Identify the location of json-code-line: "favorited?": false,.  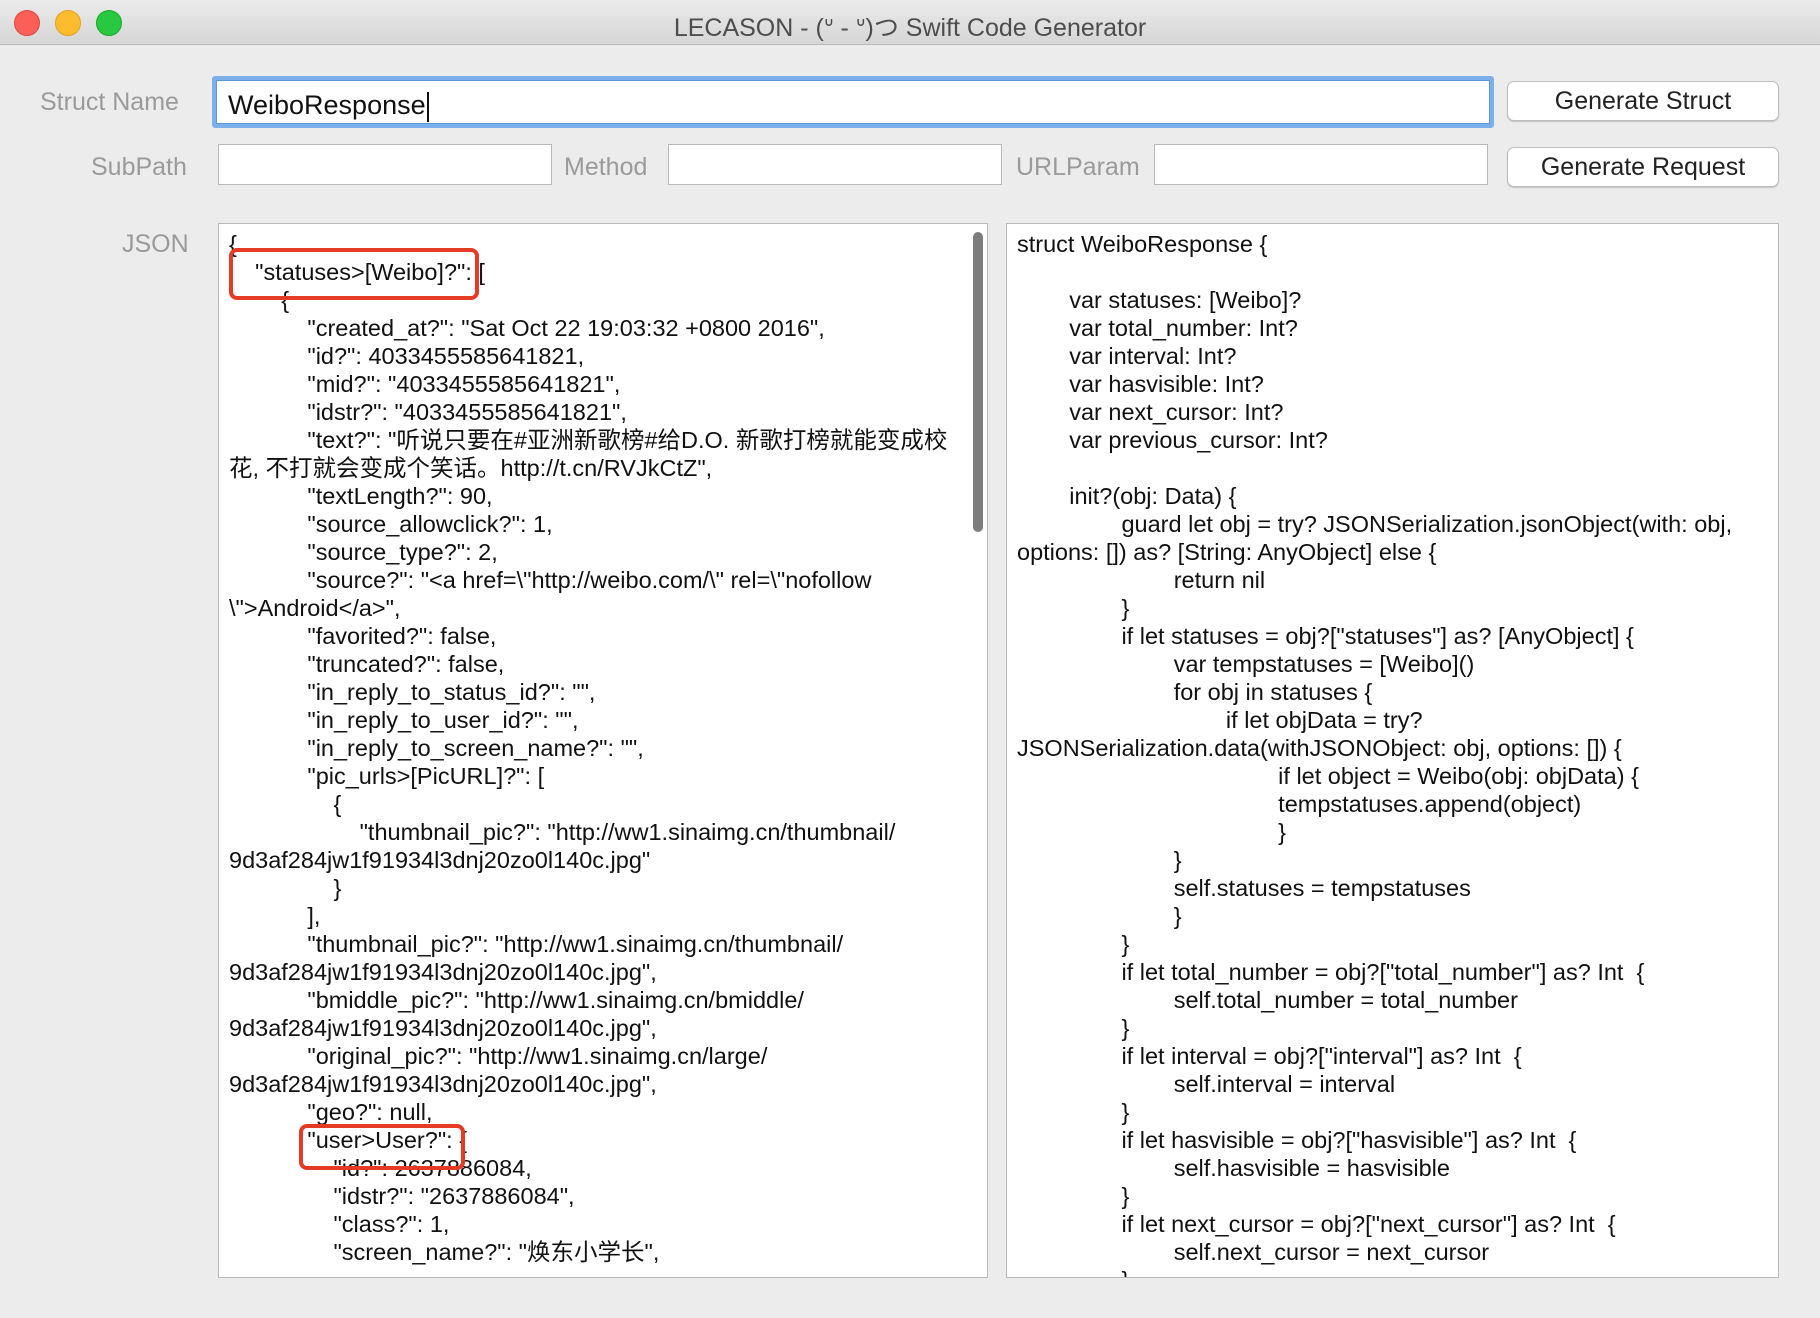
(363, 636).